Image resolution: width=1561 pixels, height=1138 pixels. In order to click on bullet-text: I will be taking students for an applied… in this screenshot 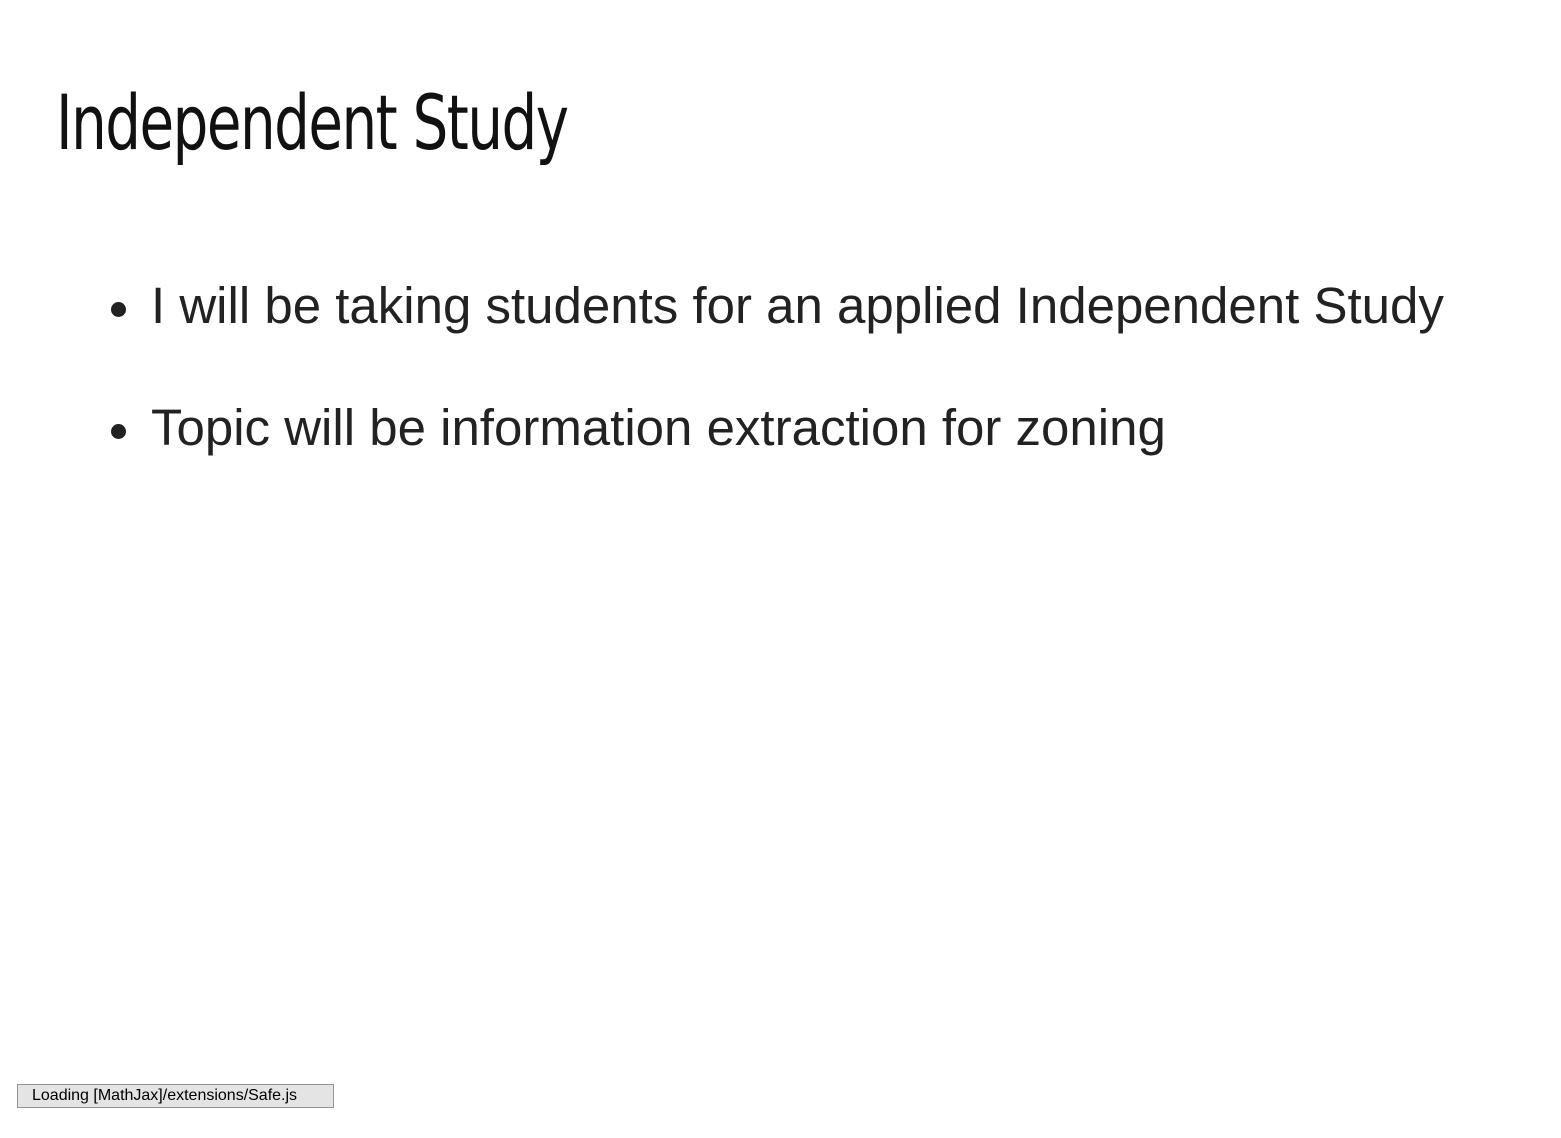, I will do `click(797, 305)`.